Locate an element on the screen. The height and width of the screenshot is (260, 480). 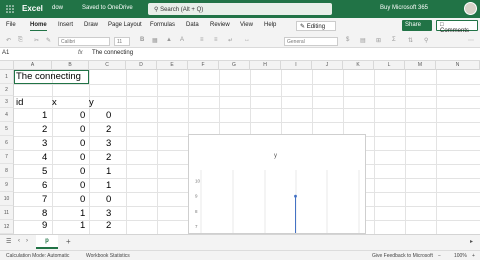
find-icon: ⚲ is located at coordinates (426, 40).